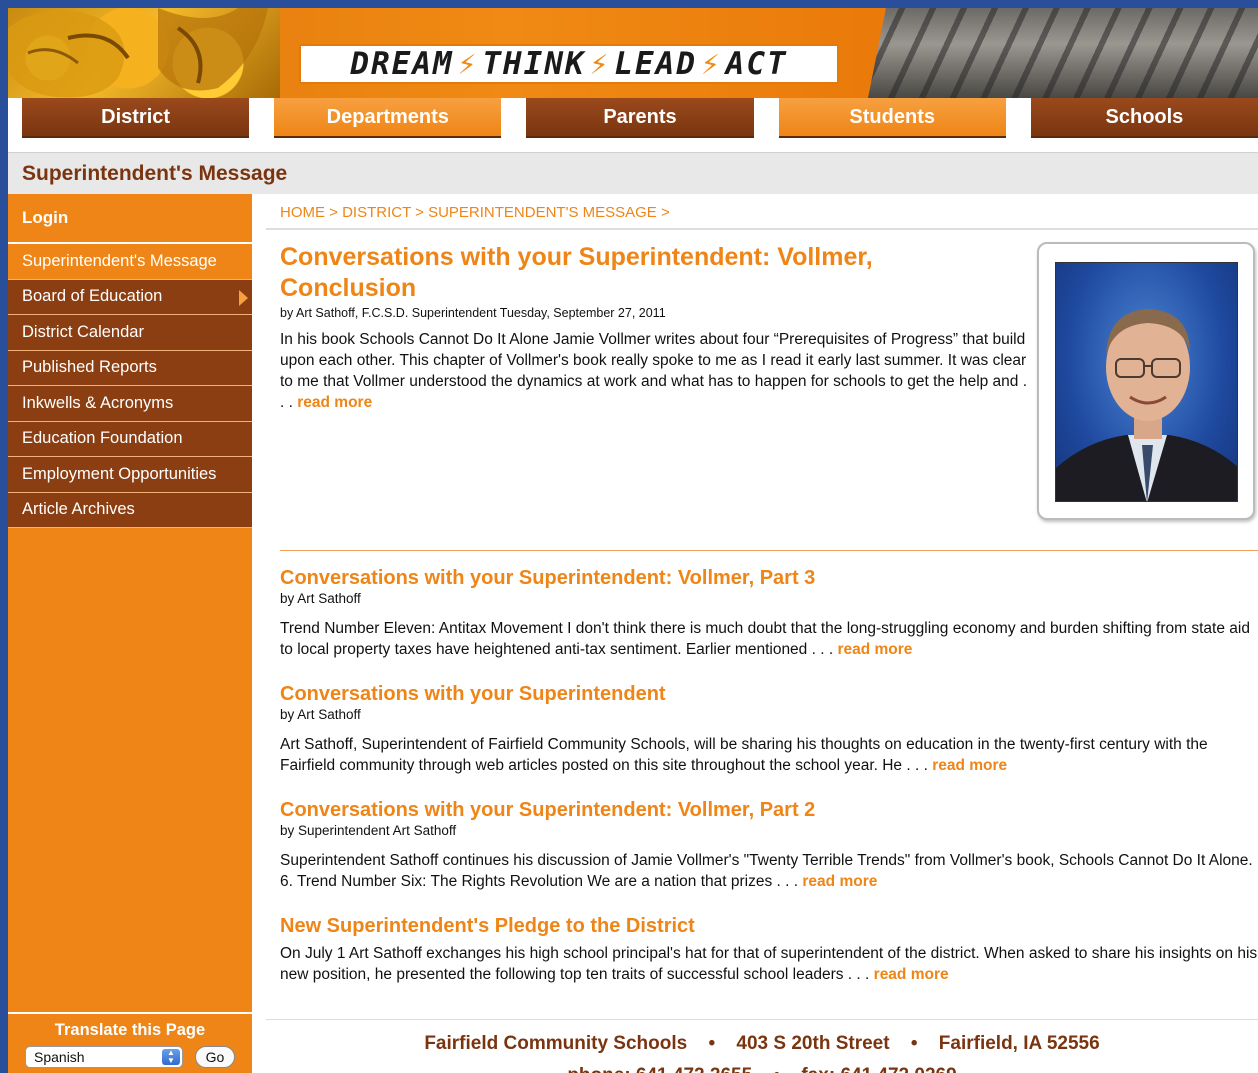 The width and height of the screenshot is (1258, 1073). Describe the element at coordinates (756, 64) in the screenshot. I see `slogan-word: ACT` at that location.